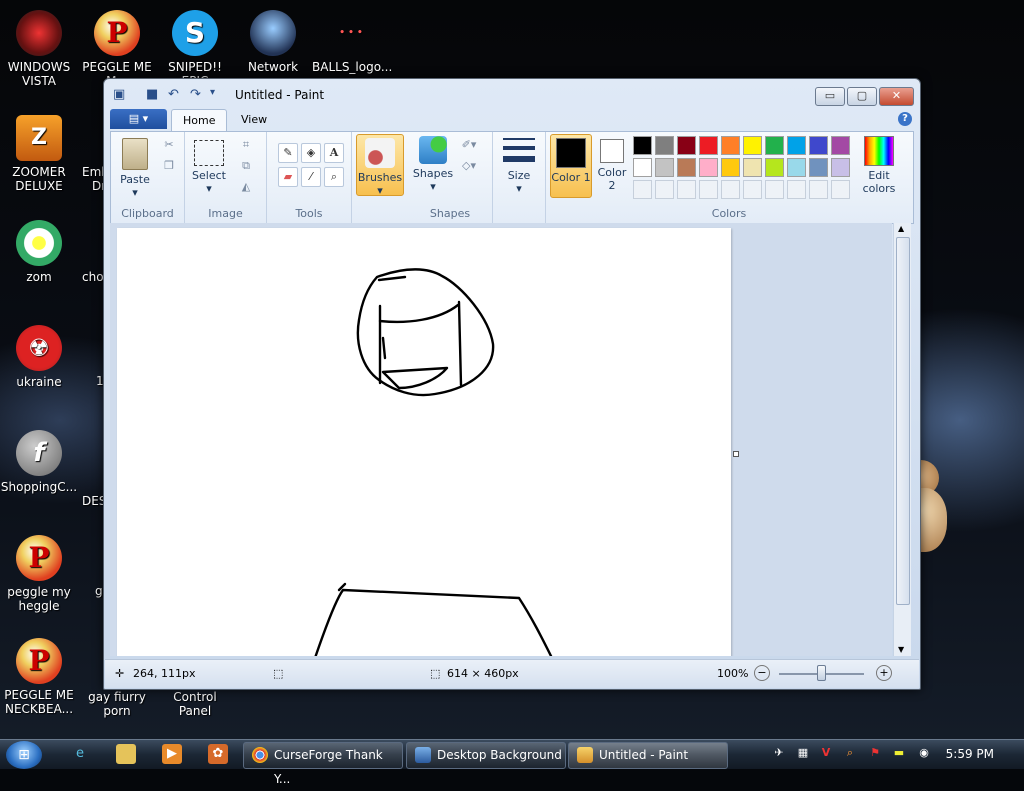  What do you see at coordinates (648, 755) in the screenshot?
I see `taskbar-button-paint: Untitled - Paint` at bounding box center [648, 755].